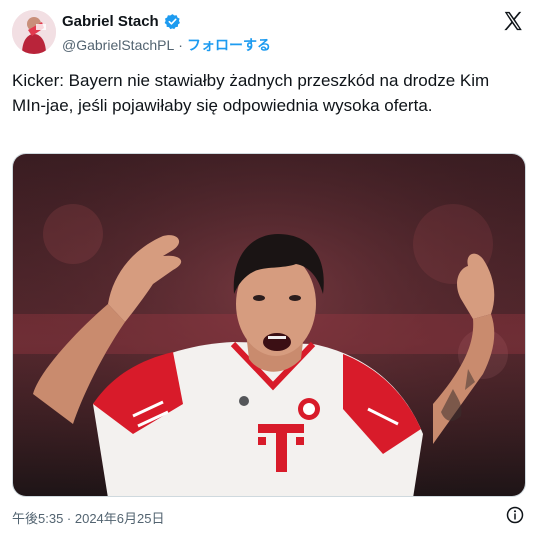 This screenshot has height=534, width=536. What do you see at coordinates (172, 21) in the screenshot?
I see `verified-badge-icon` at bounding box center [172, 21].